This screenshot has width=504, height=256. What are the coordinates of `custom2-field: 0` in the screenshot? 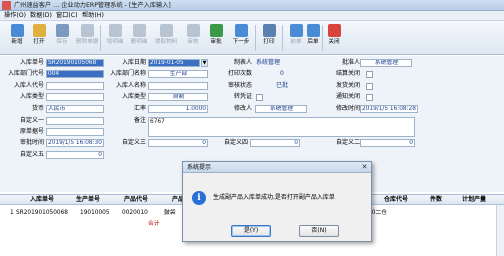 It's located at (387, 143).